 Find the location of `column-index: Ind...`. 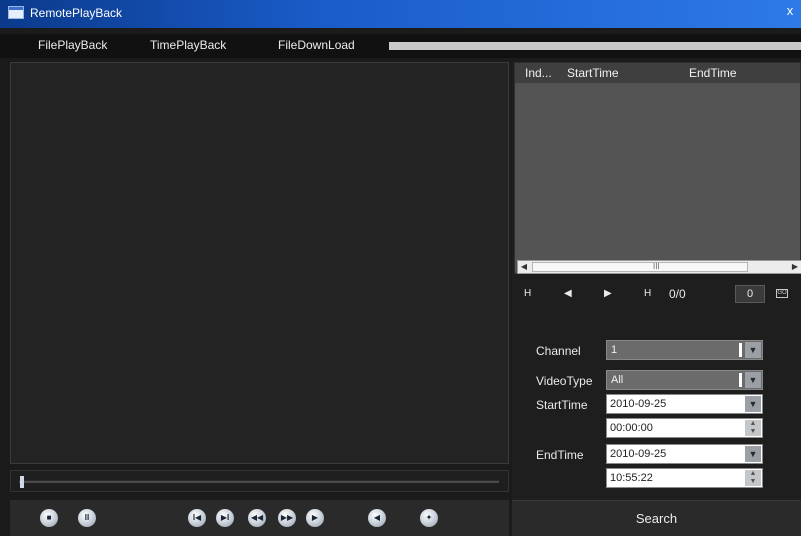

column-index: Ind... is located at coordinates (538, 73).